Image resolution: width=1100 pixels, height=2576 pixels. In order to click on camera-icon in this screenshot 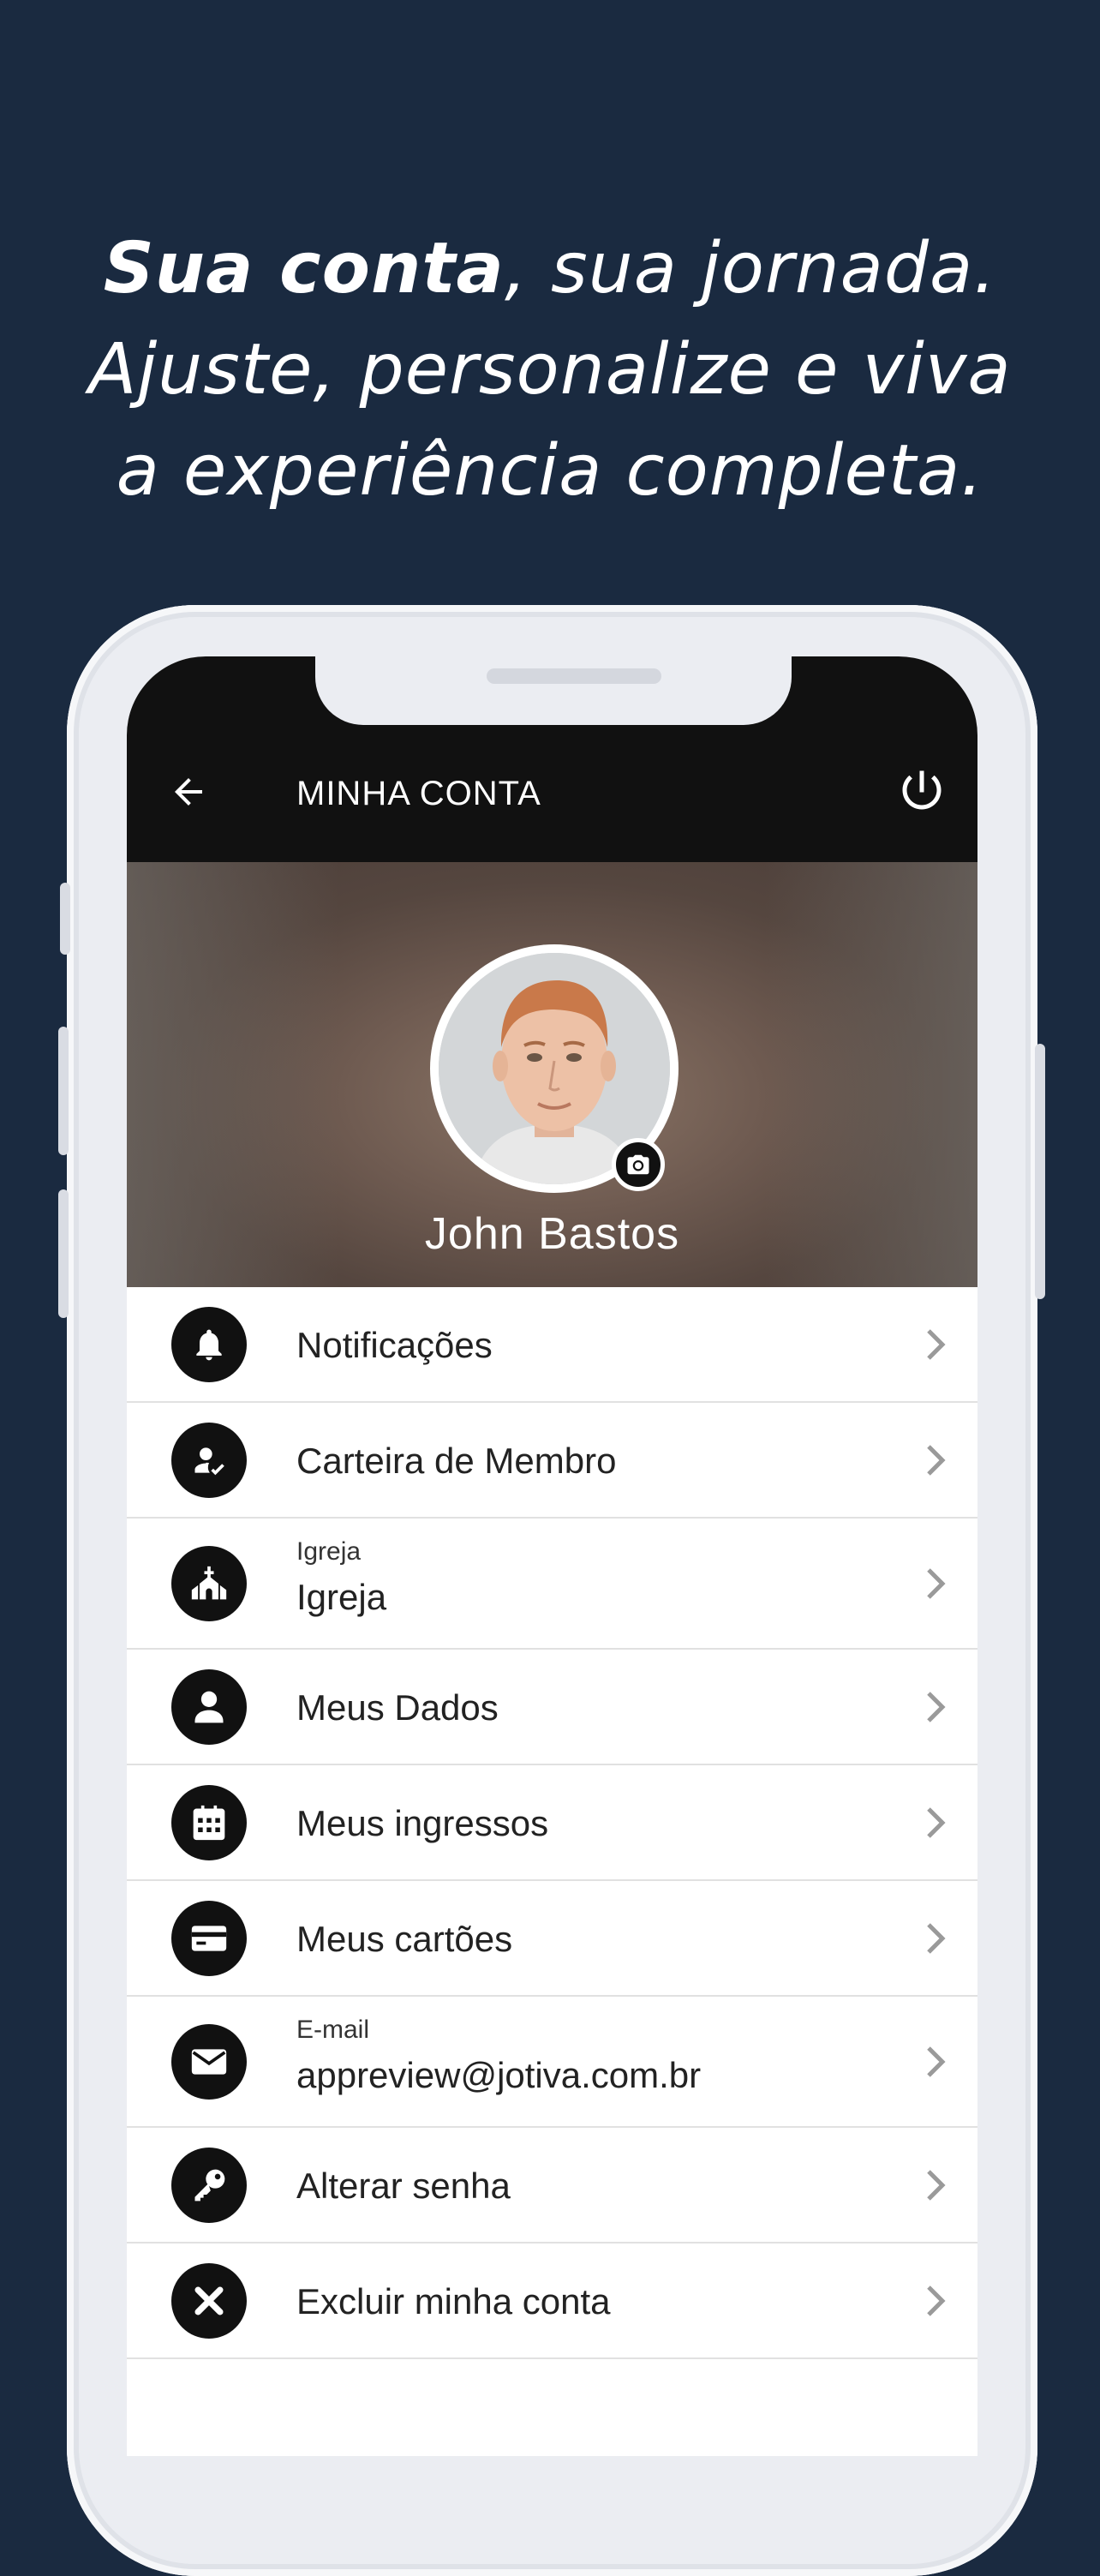, I will do `click(638, 1164)`.